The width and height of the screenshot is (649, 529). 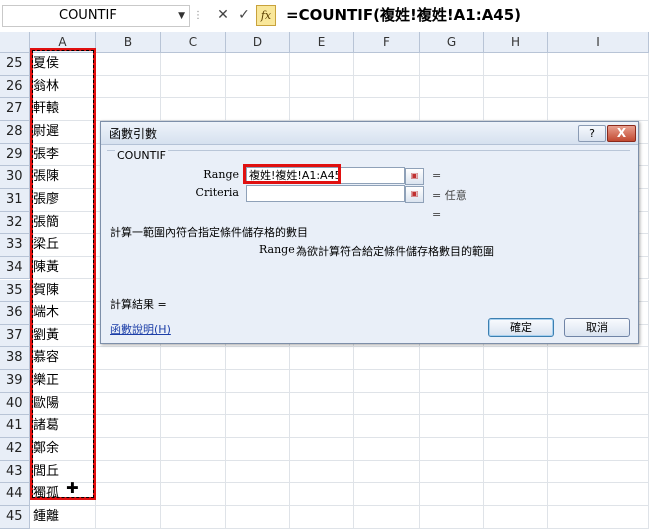 What do you see at coordinates (452, 42) in the screenshot?
I see `column-header-g: G` at bounding box center [452, 42].